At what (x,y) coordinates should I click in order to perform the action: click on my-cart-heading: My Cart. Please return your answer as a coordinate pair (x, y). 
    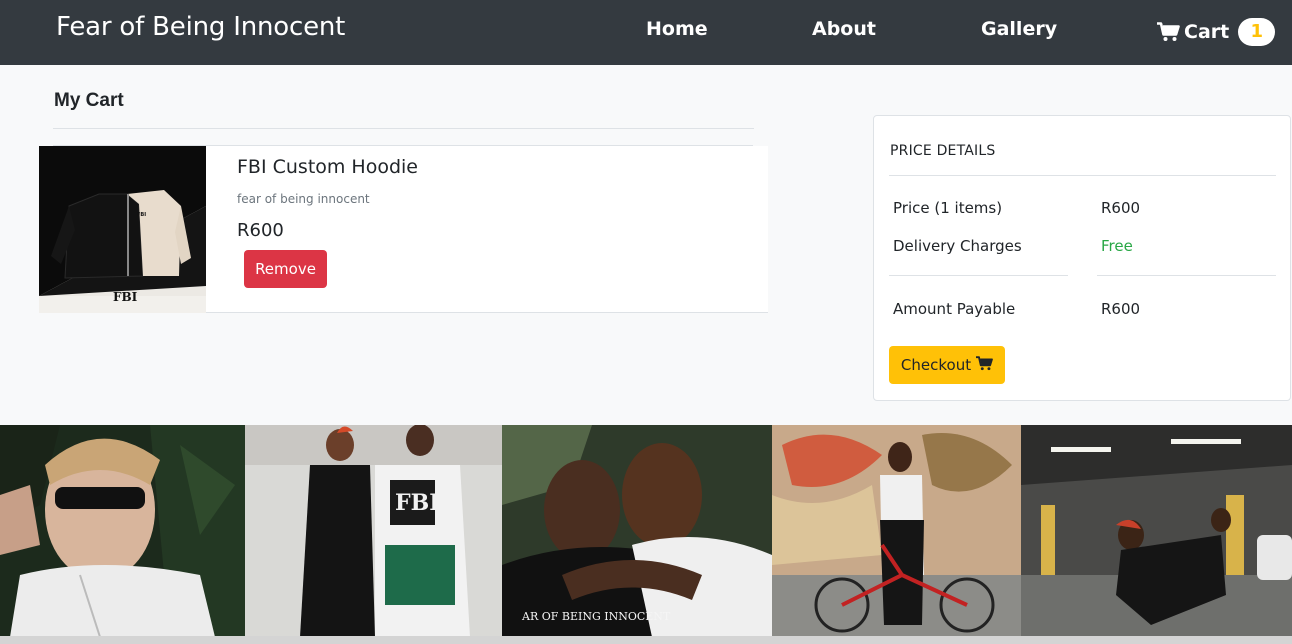
    Looking at the image, I should click on (89, 100).